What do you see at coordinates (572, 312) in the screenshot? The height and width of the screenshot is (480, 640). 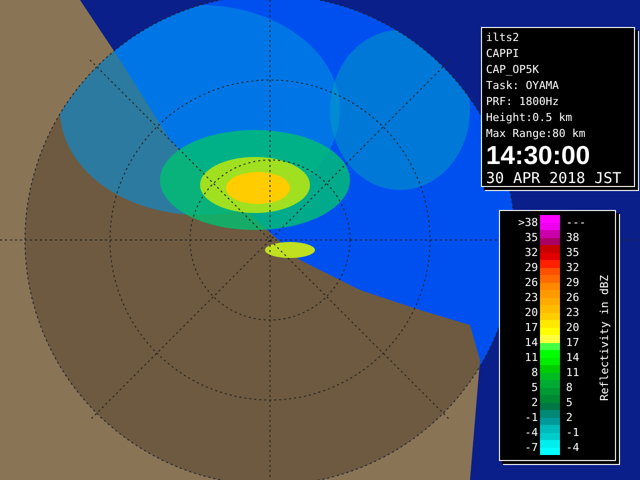 I see `legend-high-value: 23` at bounding box center [572, 312].